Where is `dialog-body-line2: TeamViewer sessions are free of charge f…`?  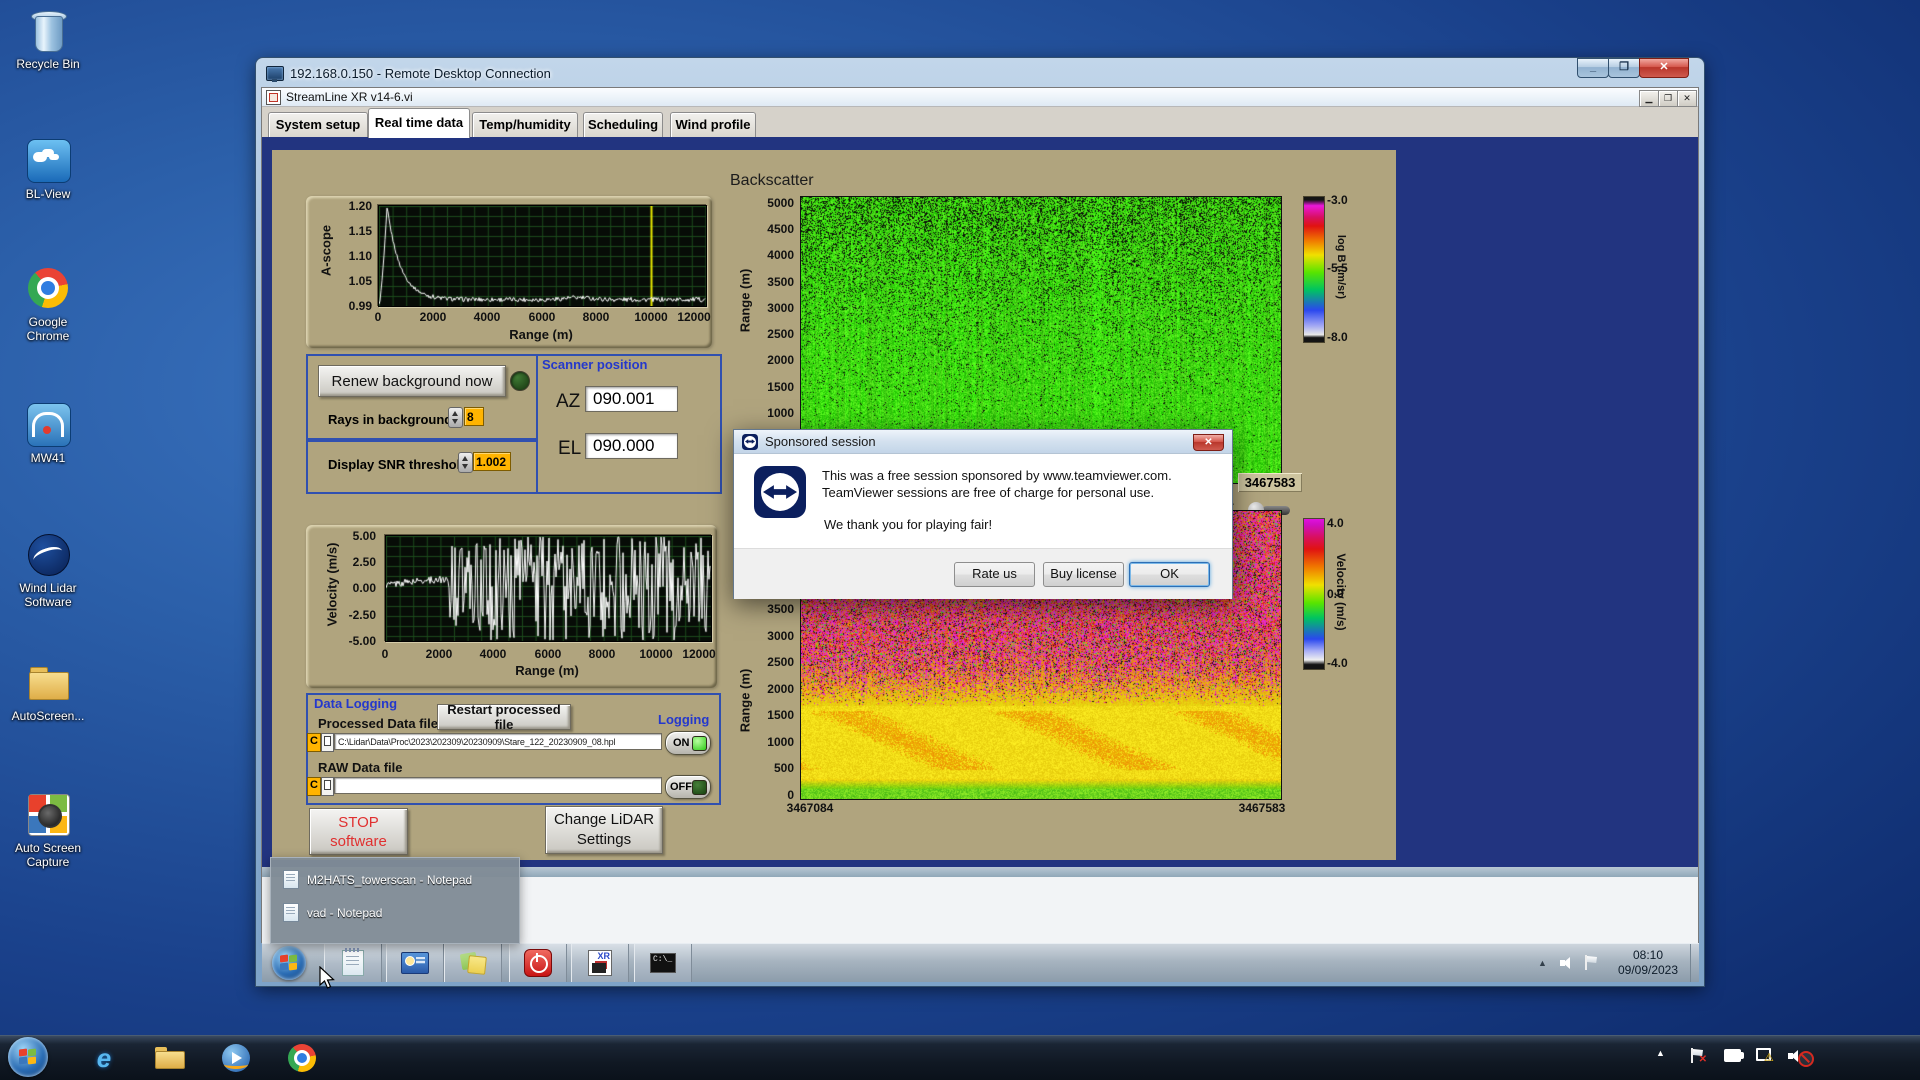
dialog-body-line2: TeamViewer sessions are free of charge f… is located at coordinates (988, 492).